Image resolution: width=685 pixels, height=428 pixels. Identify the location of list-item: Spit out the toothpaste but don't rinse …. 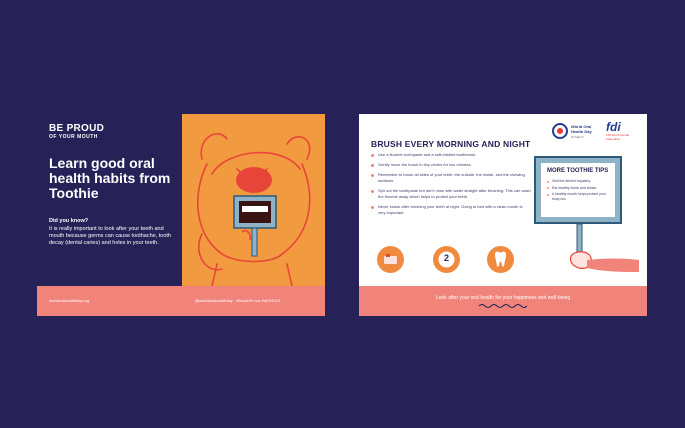
(451, 194).